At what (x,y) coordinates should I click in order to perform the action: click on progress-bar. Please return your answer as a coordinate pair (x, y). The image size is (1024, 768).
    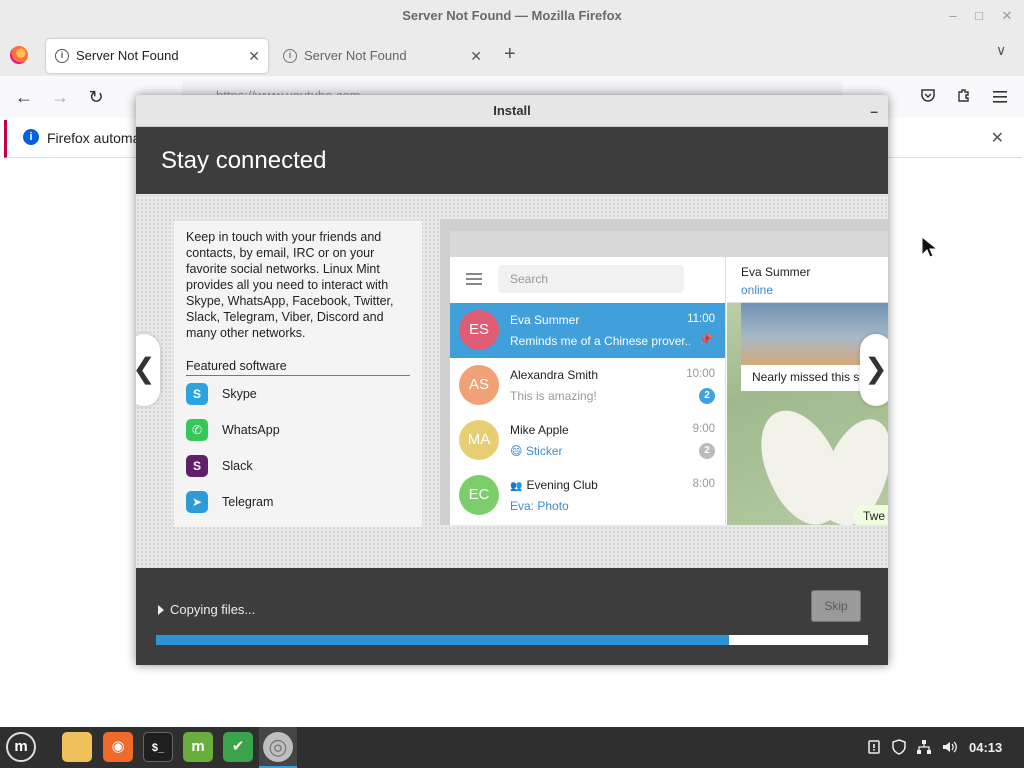
    Looking at the image, I should click on (512, 640).